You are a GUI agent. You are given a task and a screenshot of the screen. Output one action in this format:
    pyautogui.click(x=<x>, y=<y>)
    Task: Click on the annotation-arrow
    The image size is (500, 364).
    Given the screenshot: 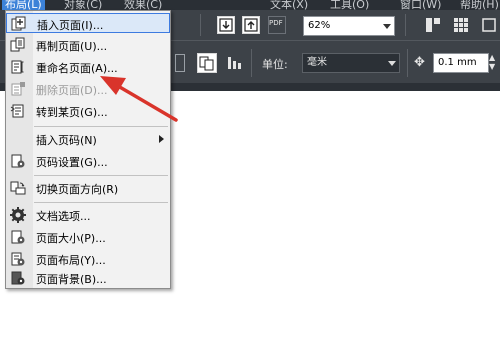 What is the action you would take?
    pyautogui.click(x=139, y=99)
    